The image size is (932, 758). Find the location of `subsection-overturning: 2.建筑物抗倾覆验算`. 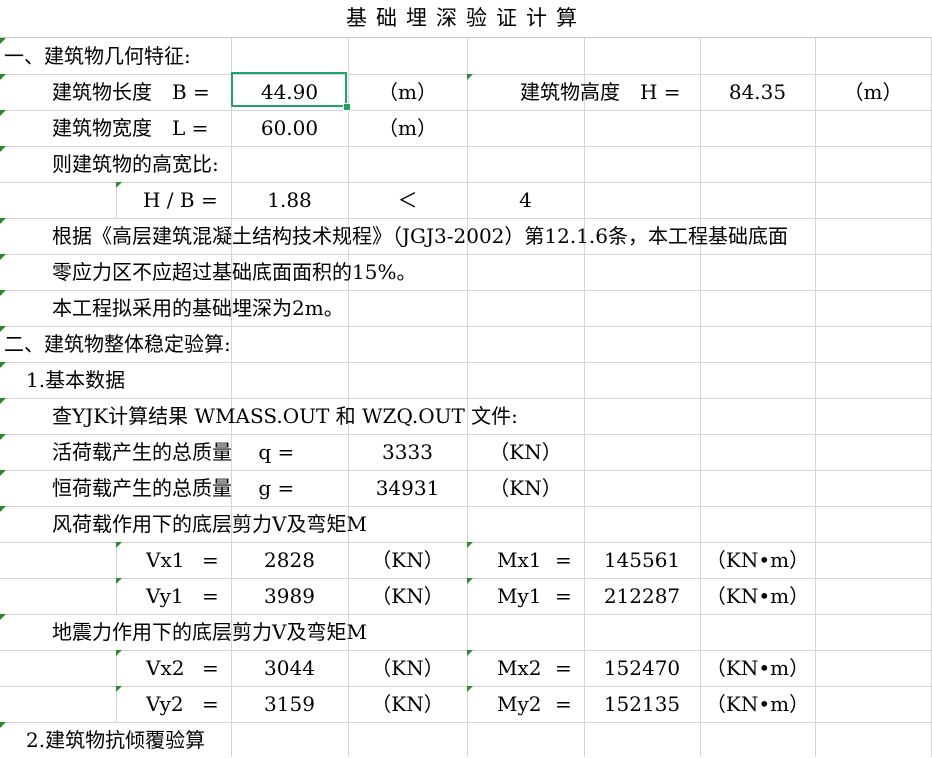

subsection-overturning: 2.建筑物抗倾覆验算 is located at coordinates (116, 740).